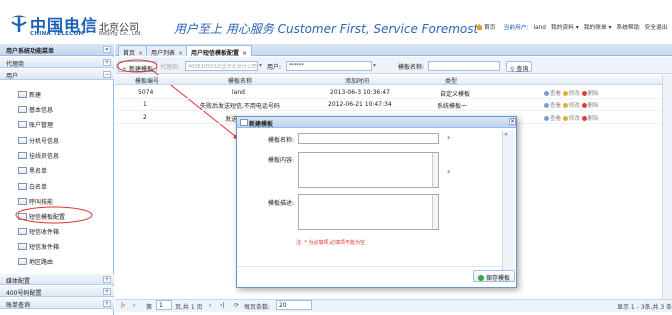 The width and height of the screenshot is (672, 315). I want to click on china-telecom-logo-icon, so click(19, 23).